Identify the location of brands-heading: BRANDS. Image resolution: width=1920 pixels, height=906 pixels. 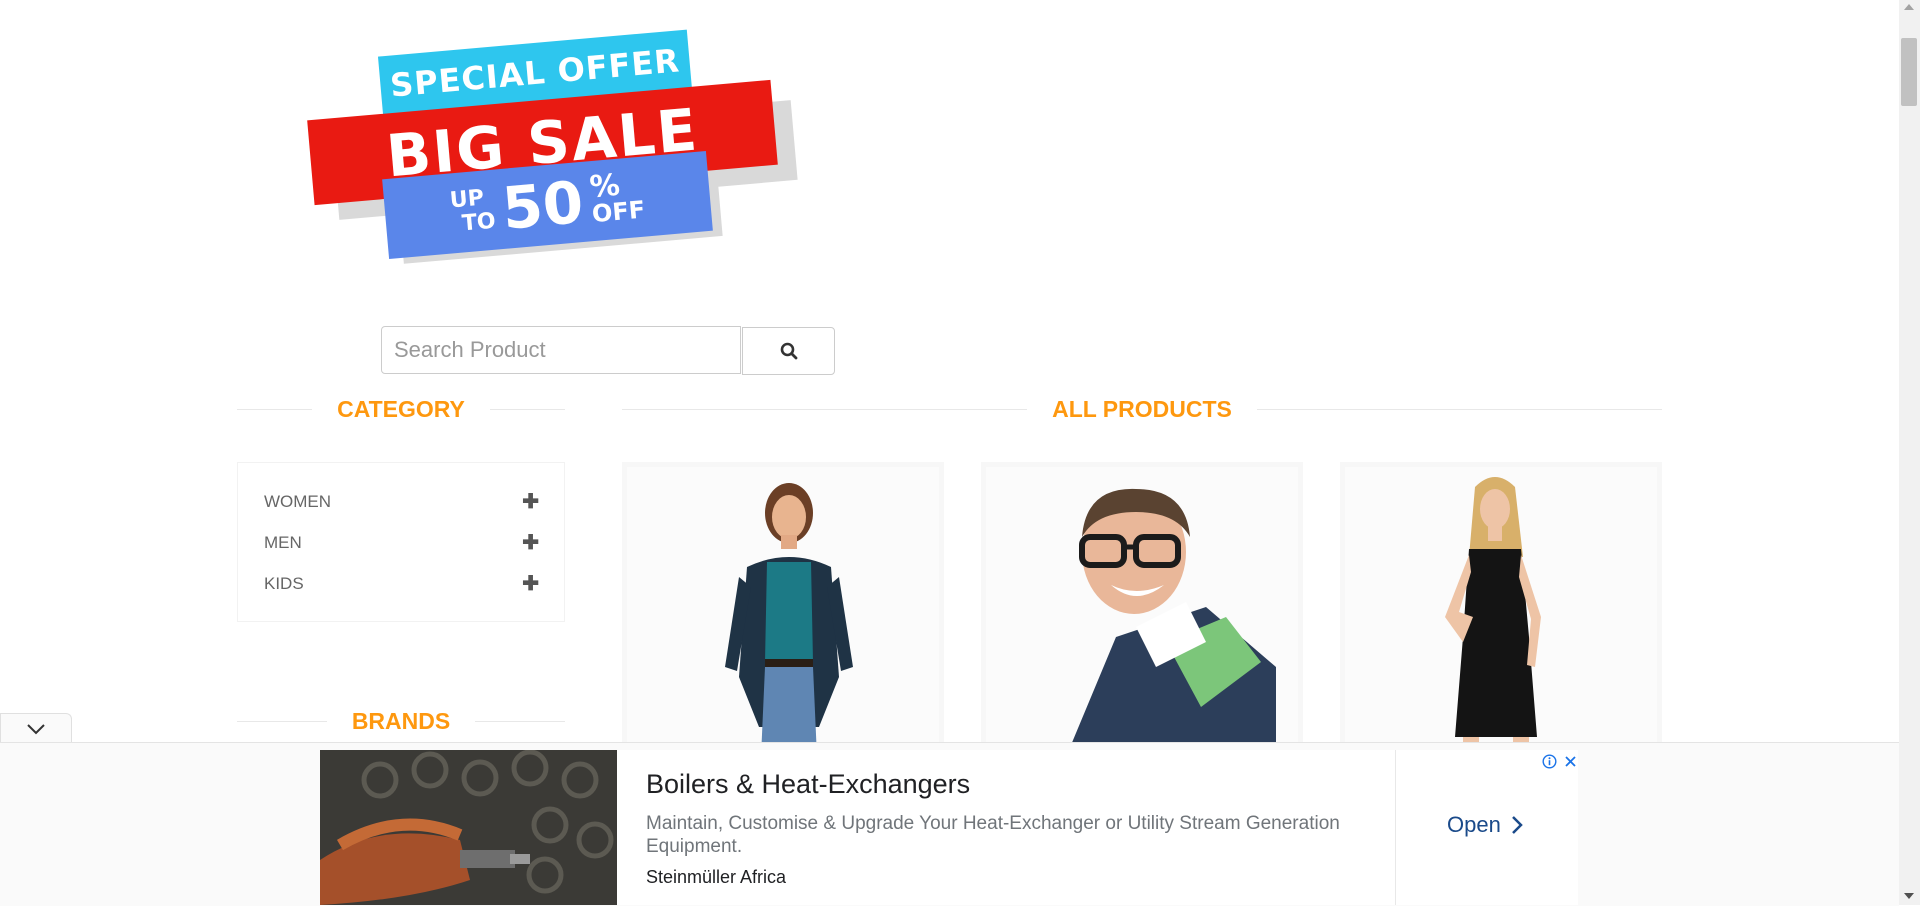
(401, 721).